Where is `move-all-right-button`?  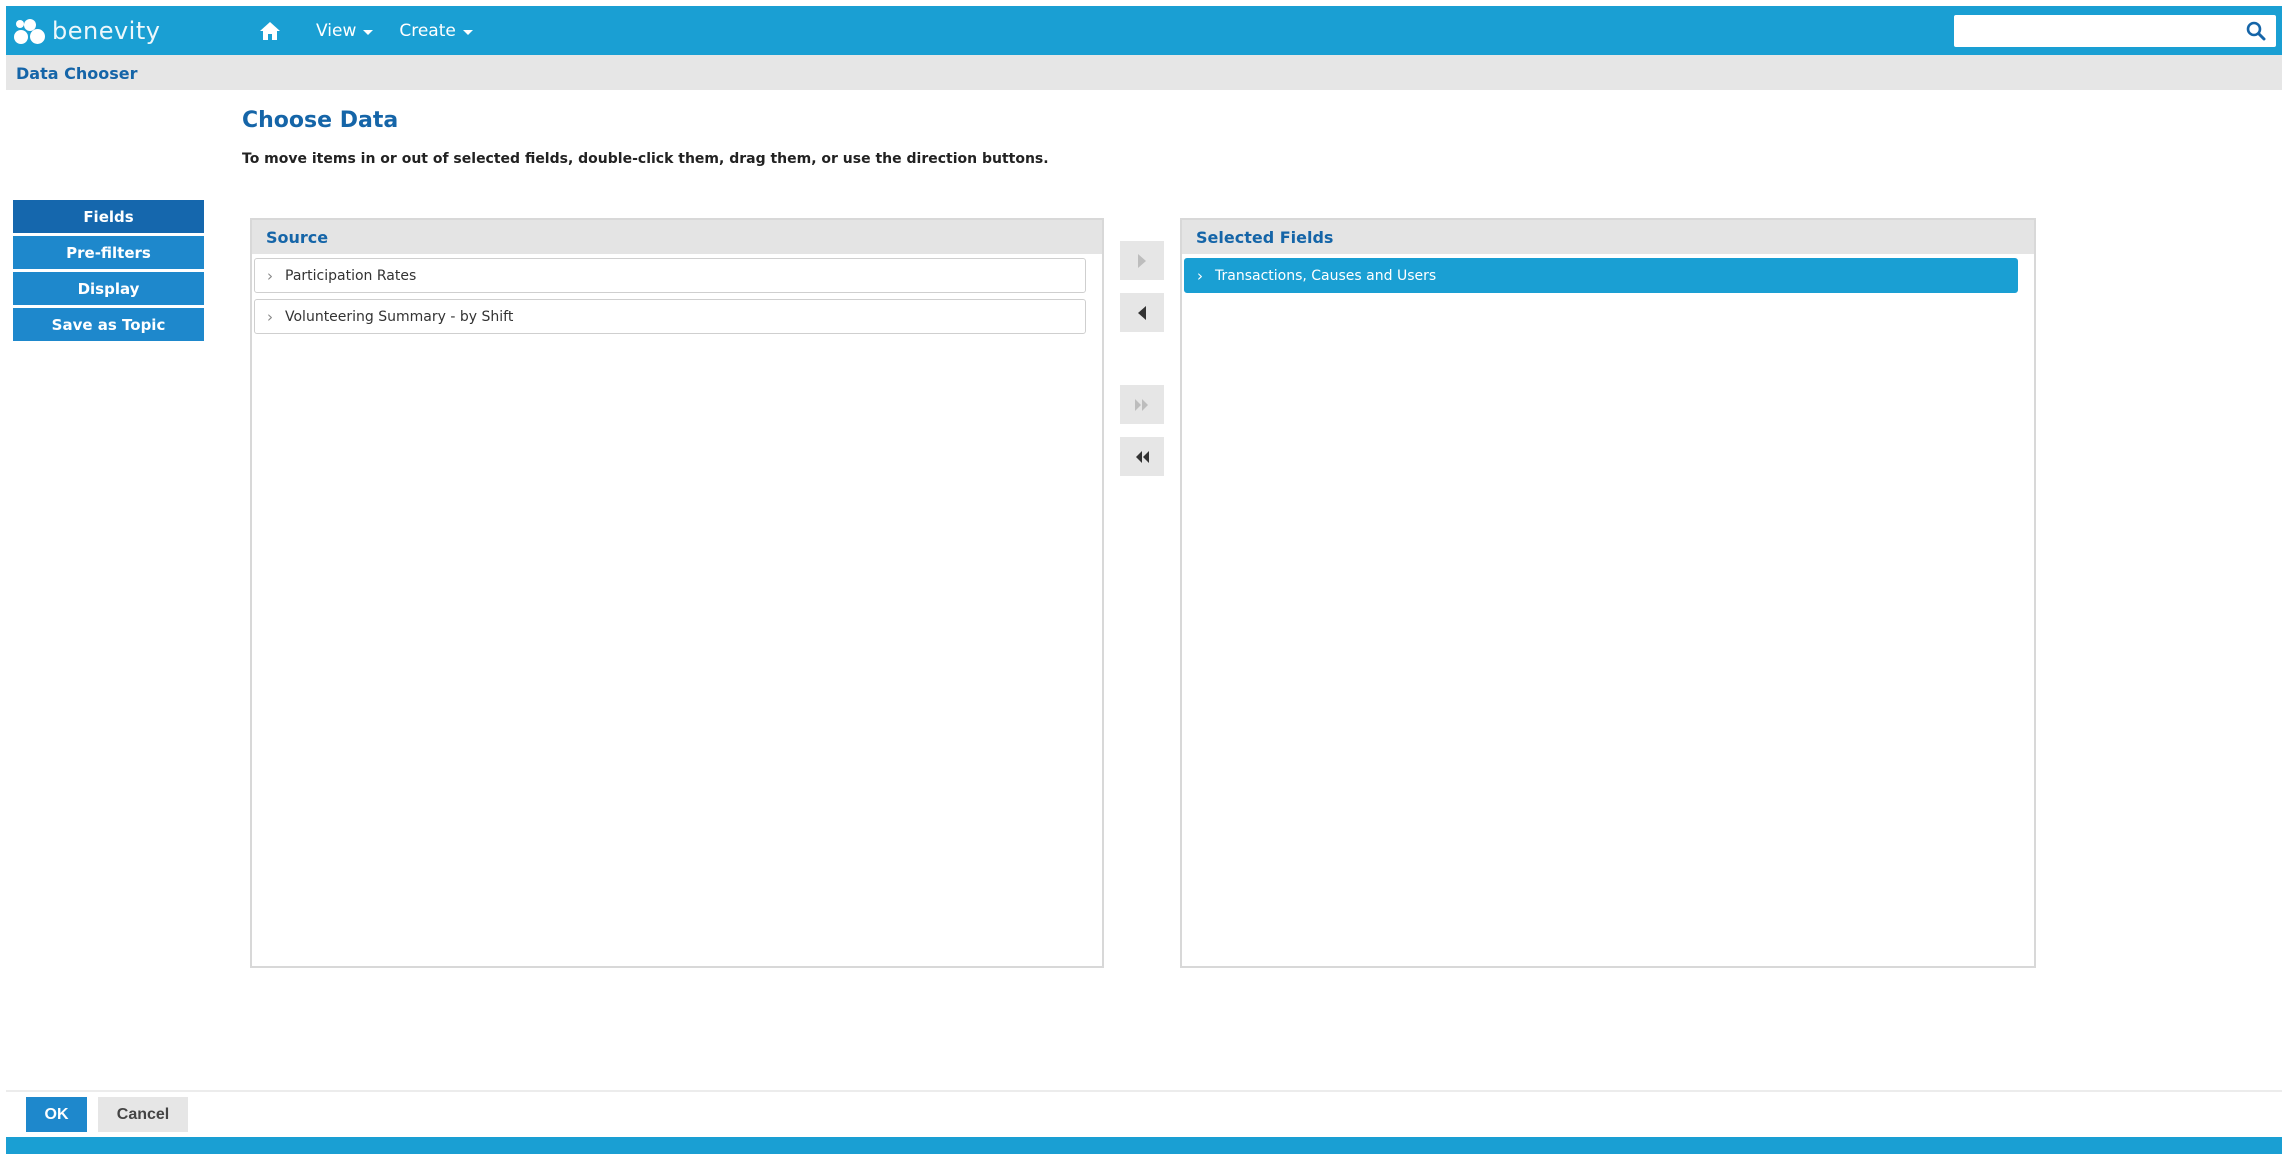
move-all-right-button is located at coordinates (1142, 404).